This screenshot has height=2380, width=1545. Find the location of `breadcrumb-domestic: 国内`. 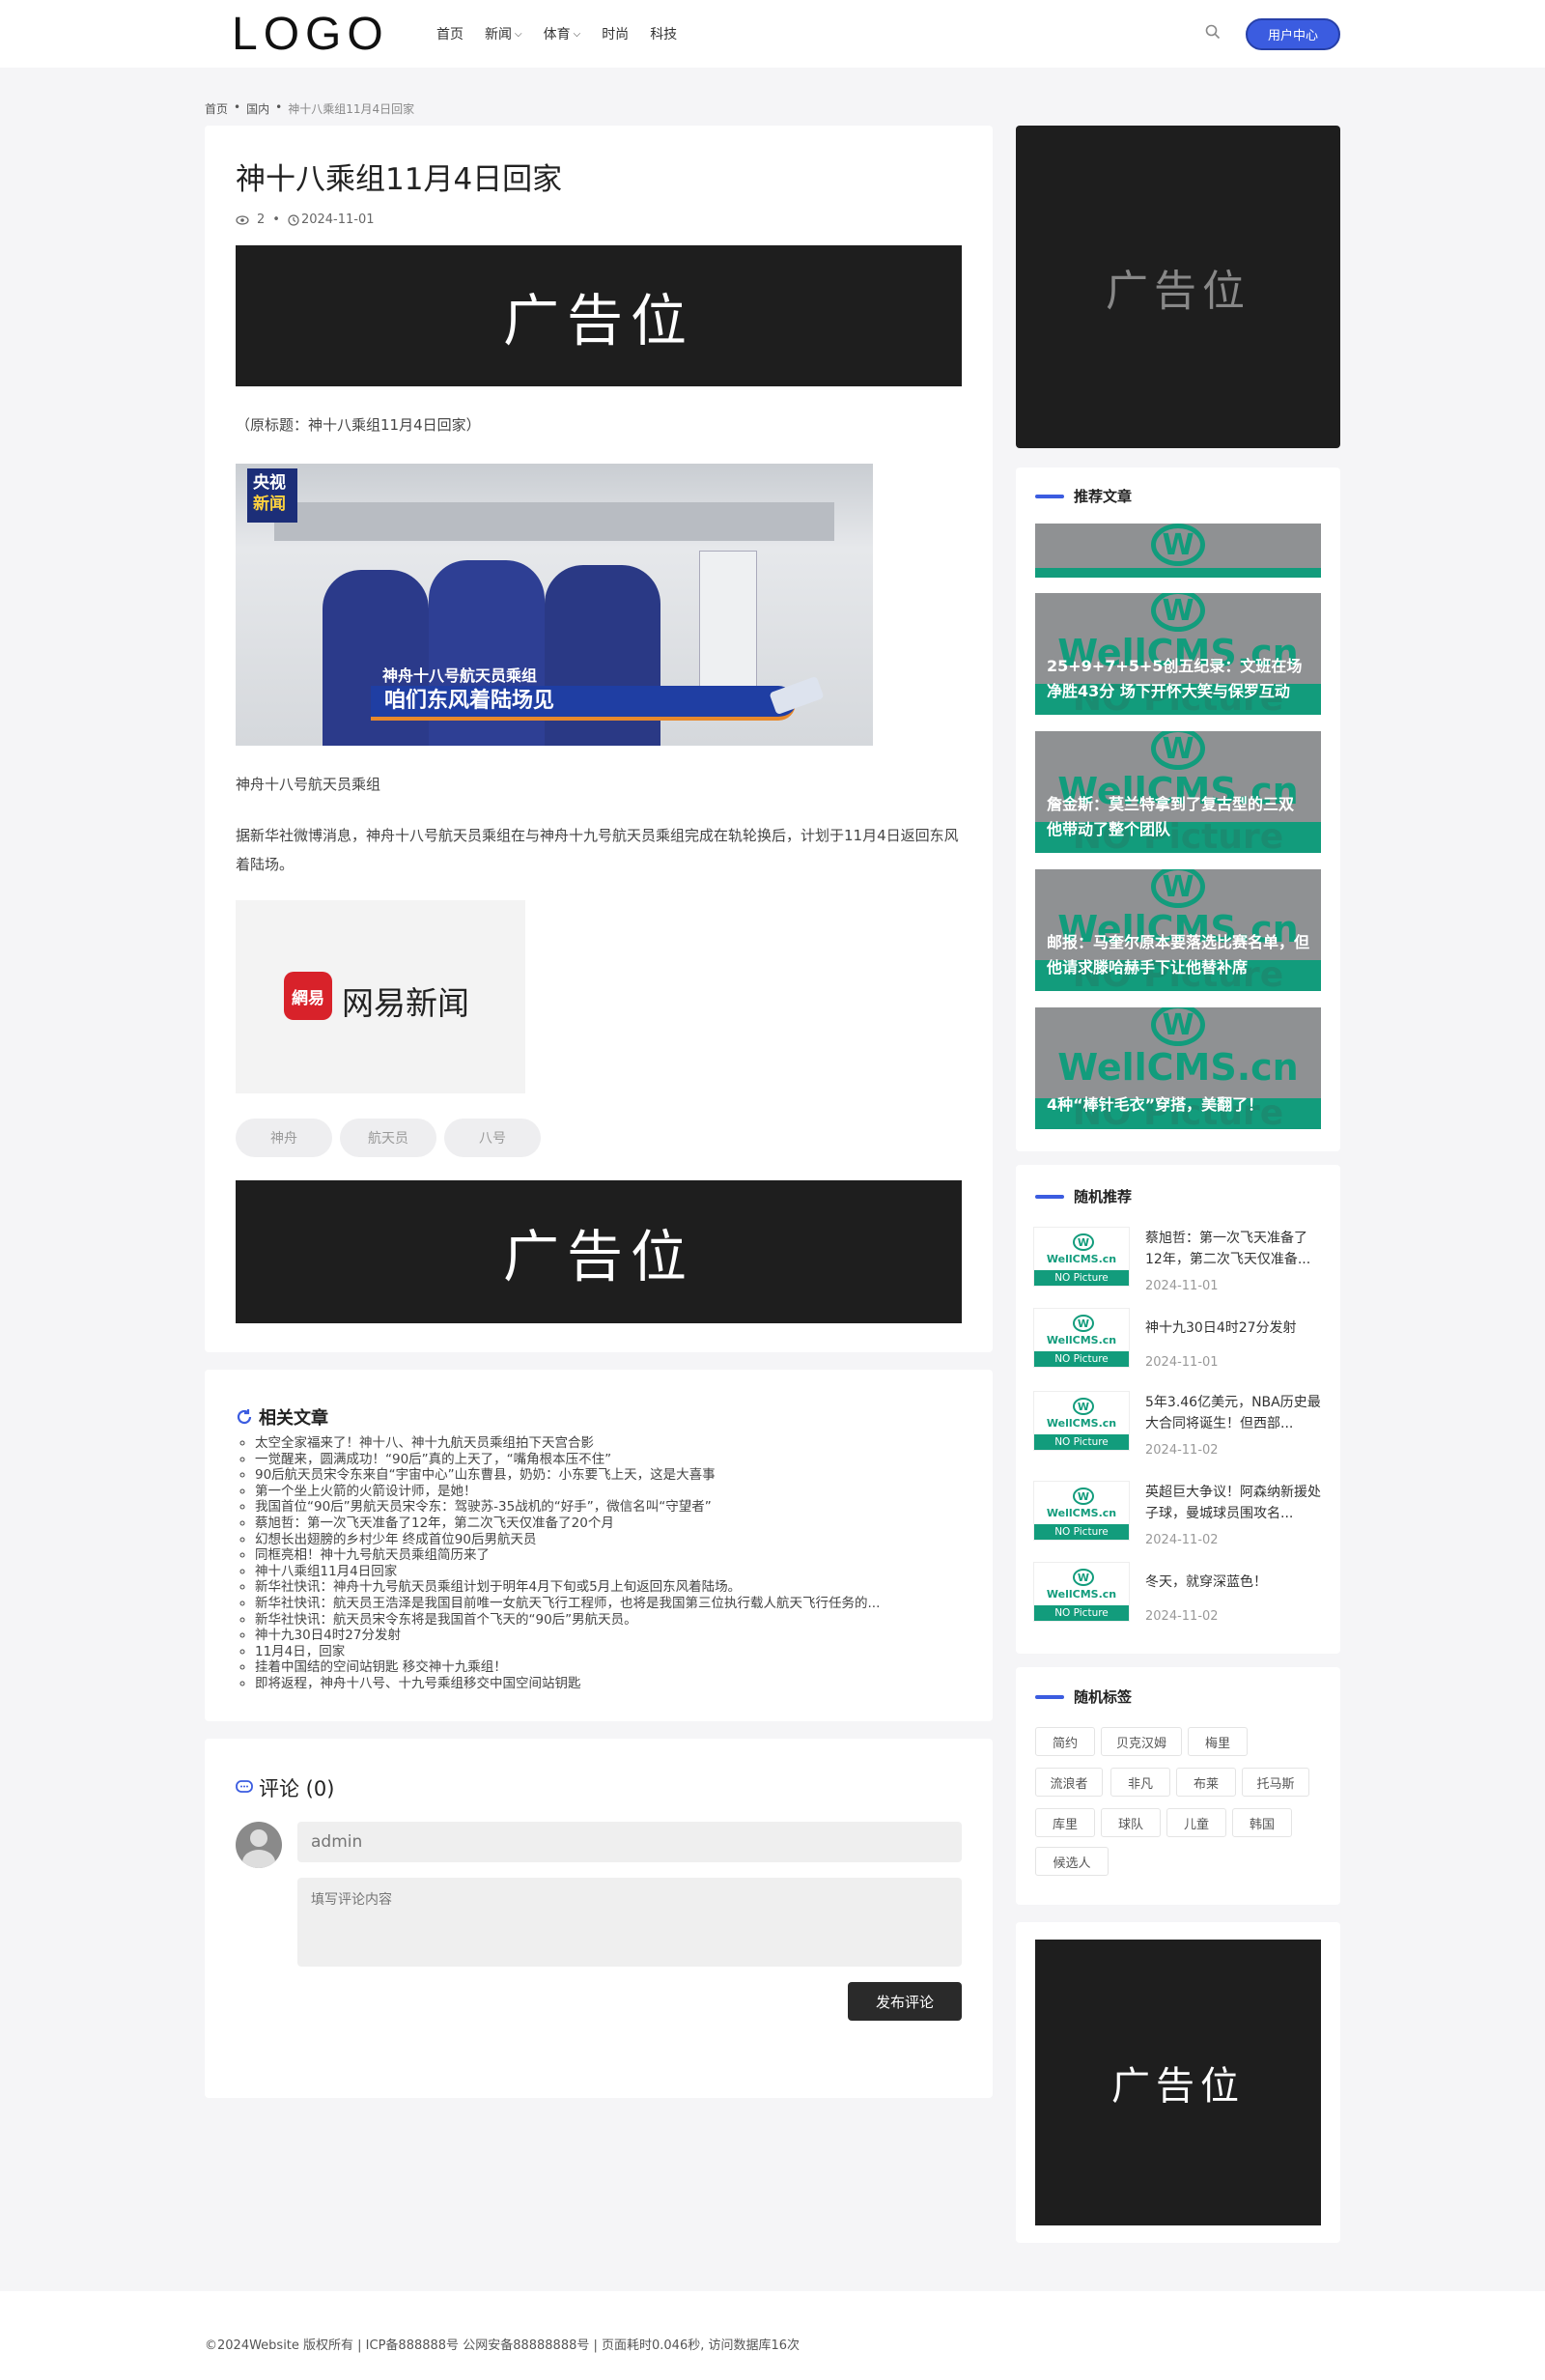

breadcrumb-domestic: 国内 is located at coordinates (257, 109).